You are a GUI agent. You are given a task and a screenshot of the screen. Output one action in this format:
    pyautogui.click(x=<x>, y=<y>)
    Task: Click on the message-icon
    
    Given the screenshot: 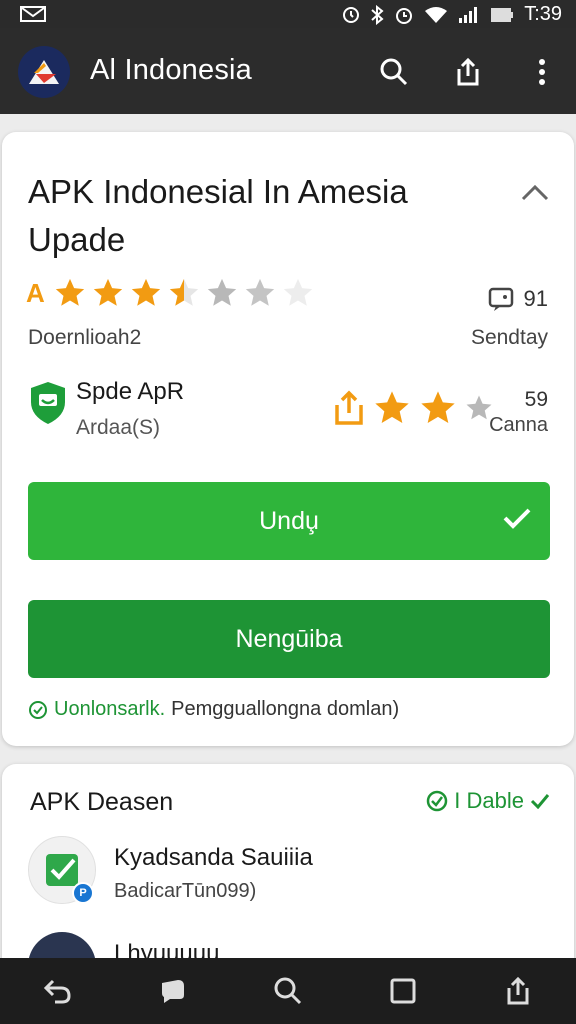 What is the action you would take?
    pyautogui.click(x=500, y=299)
    